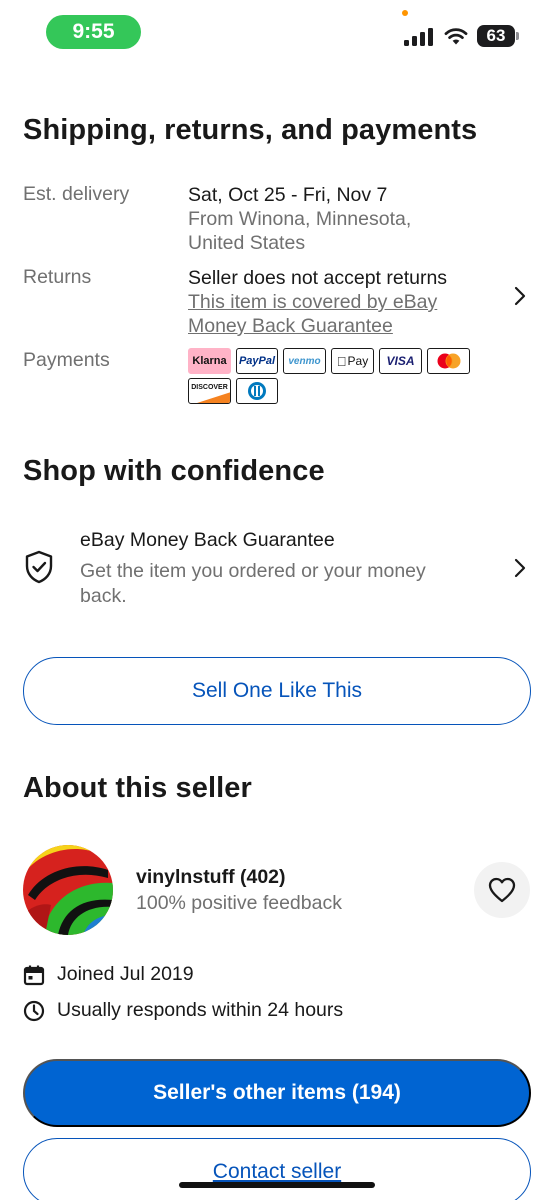 Image resolution: width=554 pixels, height=1200 pixels. What do you see at coordinates (496, 36) in the screenshot?
I see `battery-indicator: 63` at bounding box center [496, 36].